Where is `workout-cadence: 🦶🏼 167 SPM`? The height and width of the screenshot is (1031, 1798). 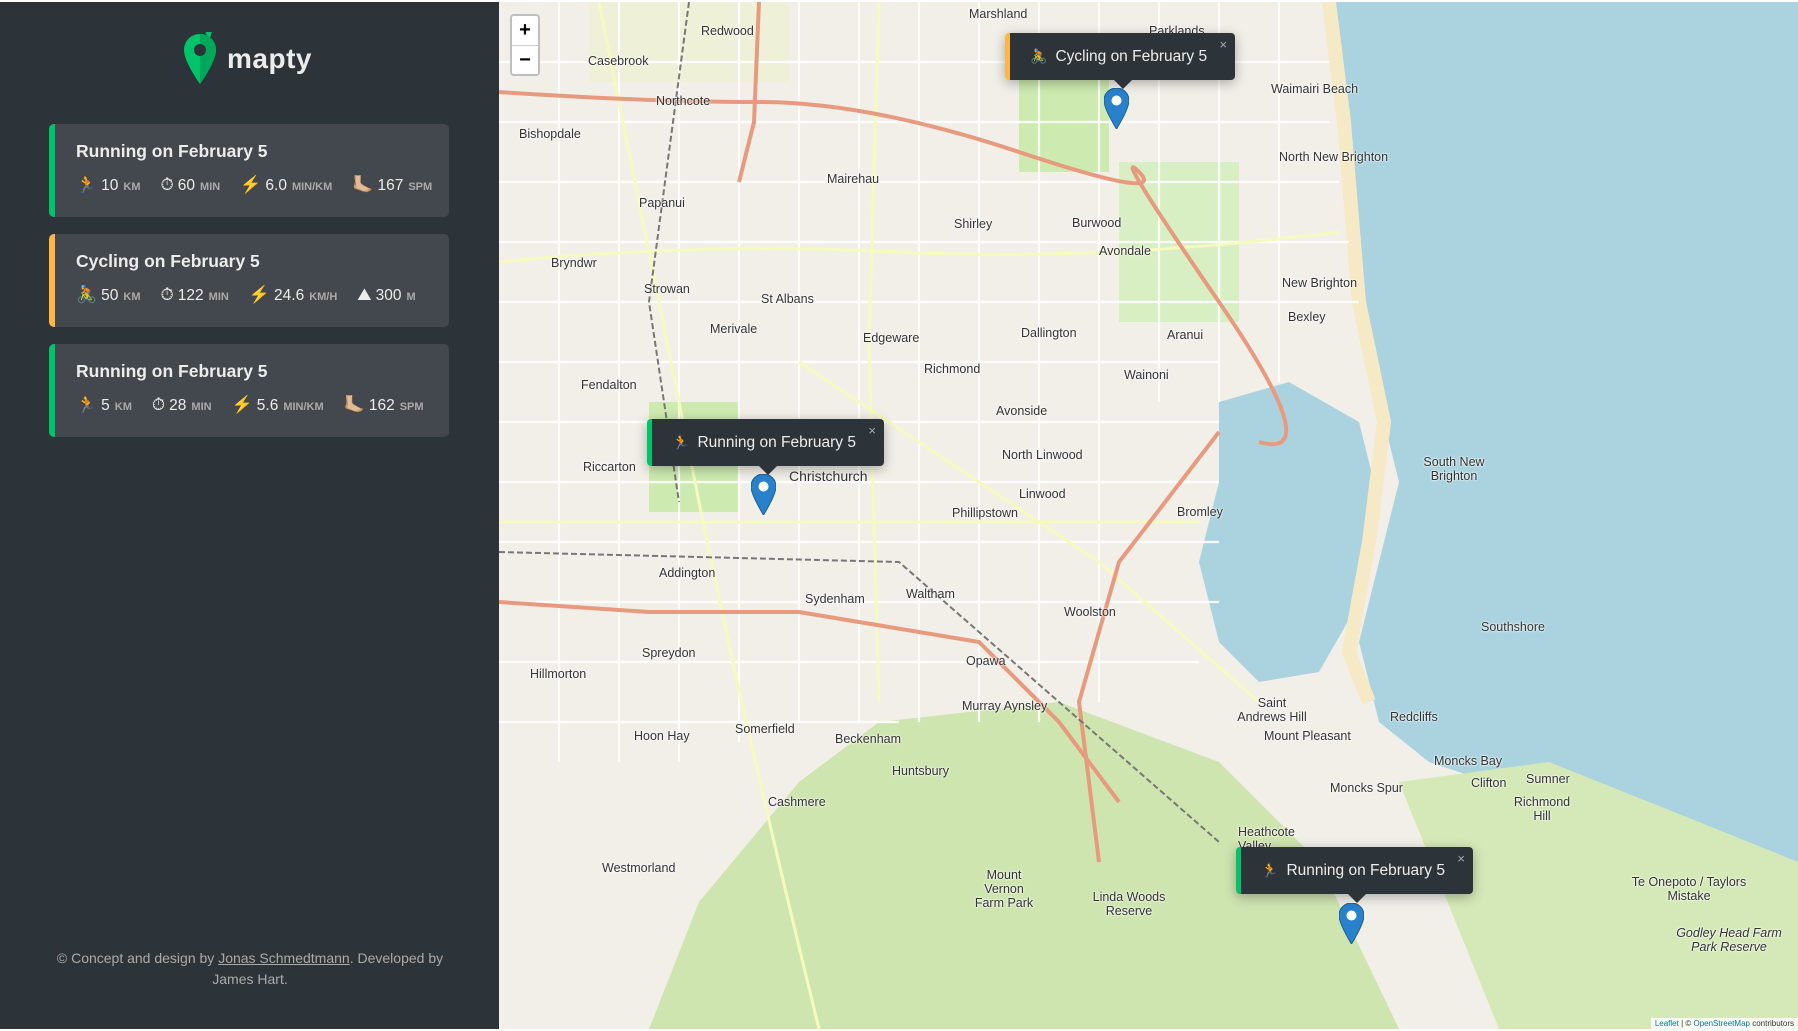
workout-cadence: 🦶🏼 167 SPM is located at coordinates (392, 185).